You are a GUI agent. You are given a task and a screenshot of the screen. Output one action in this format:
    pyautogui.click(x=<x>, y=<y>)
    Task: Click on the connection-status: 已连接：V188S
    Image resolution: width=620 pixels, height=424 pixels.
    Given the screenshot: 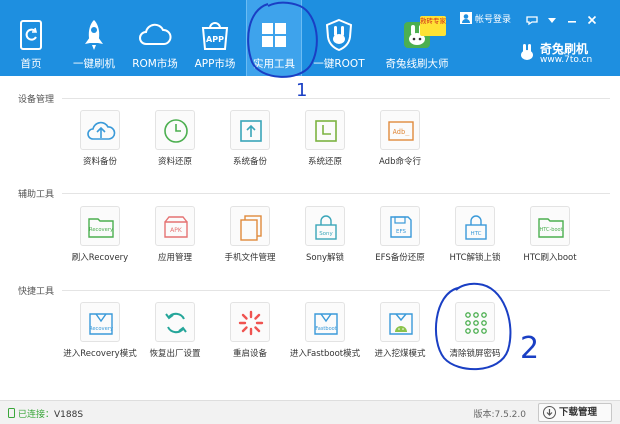 What is the action you would take?
    pyautogui.click(x=45, y=413)
    